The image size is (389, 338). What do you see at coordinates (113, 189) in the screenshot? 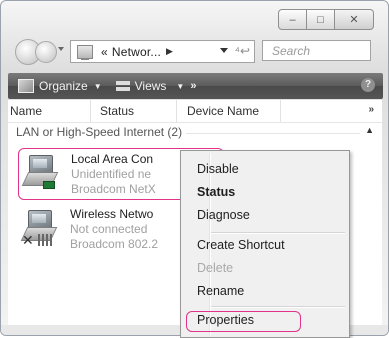
I see `connection-device: Broadcom NetX` at bounding box center [113, 189].